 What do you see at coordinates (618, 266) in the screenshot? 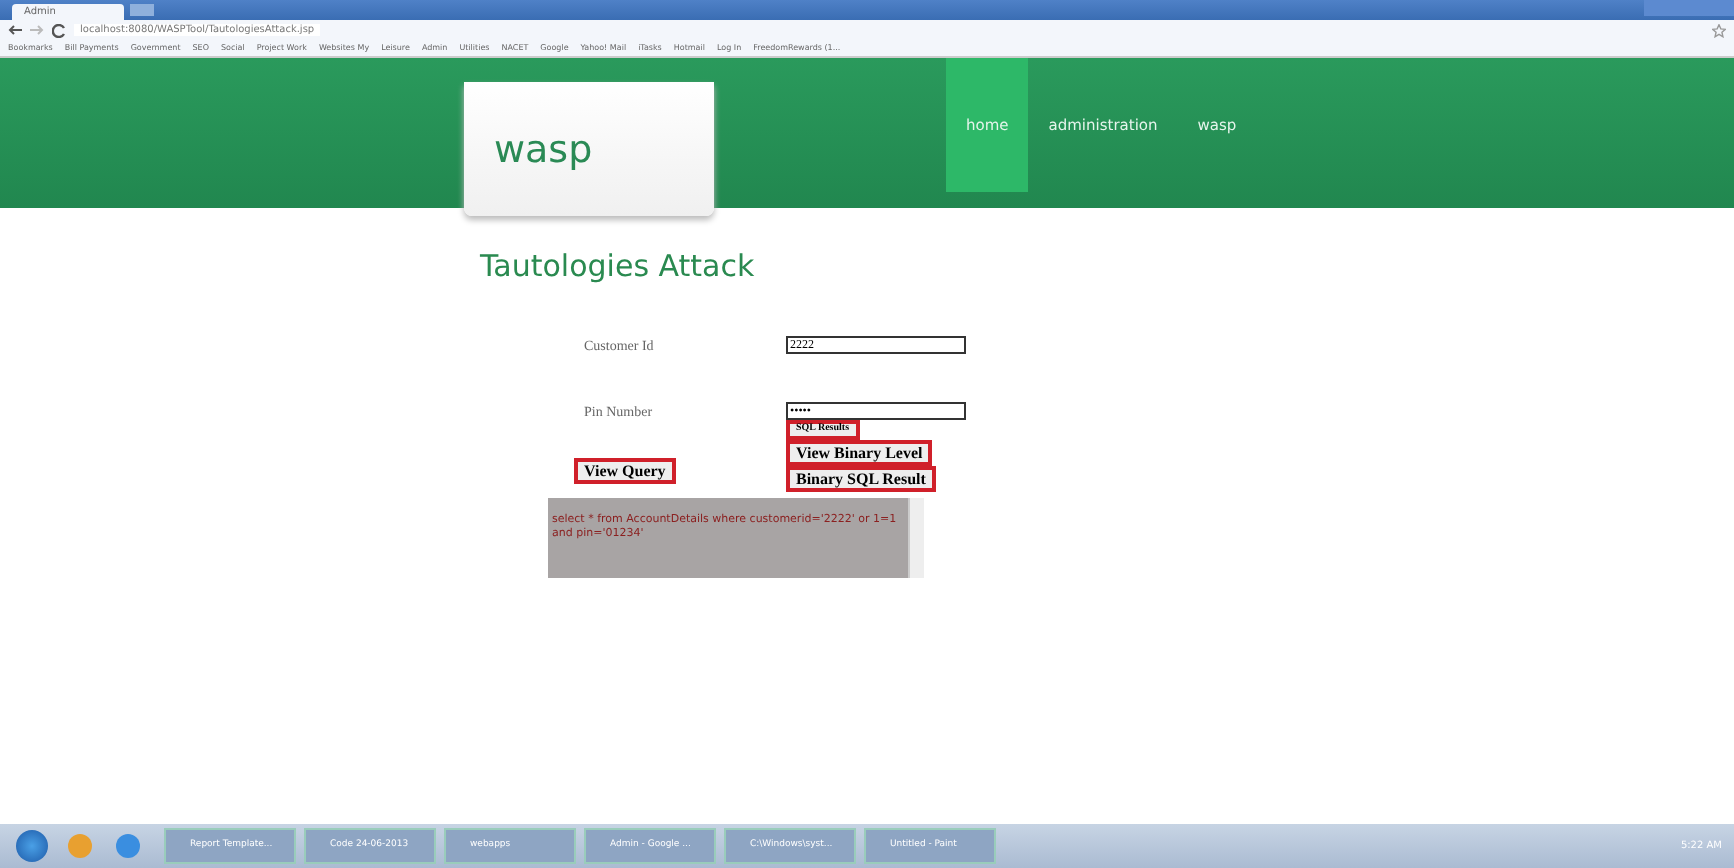
I see `page-title: Tautologies Attack` at bounding box center [618, 266].